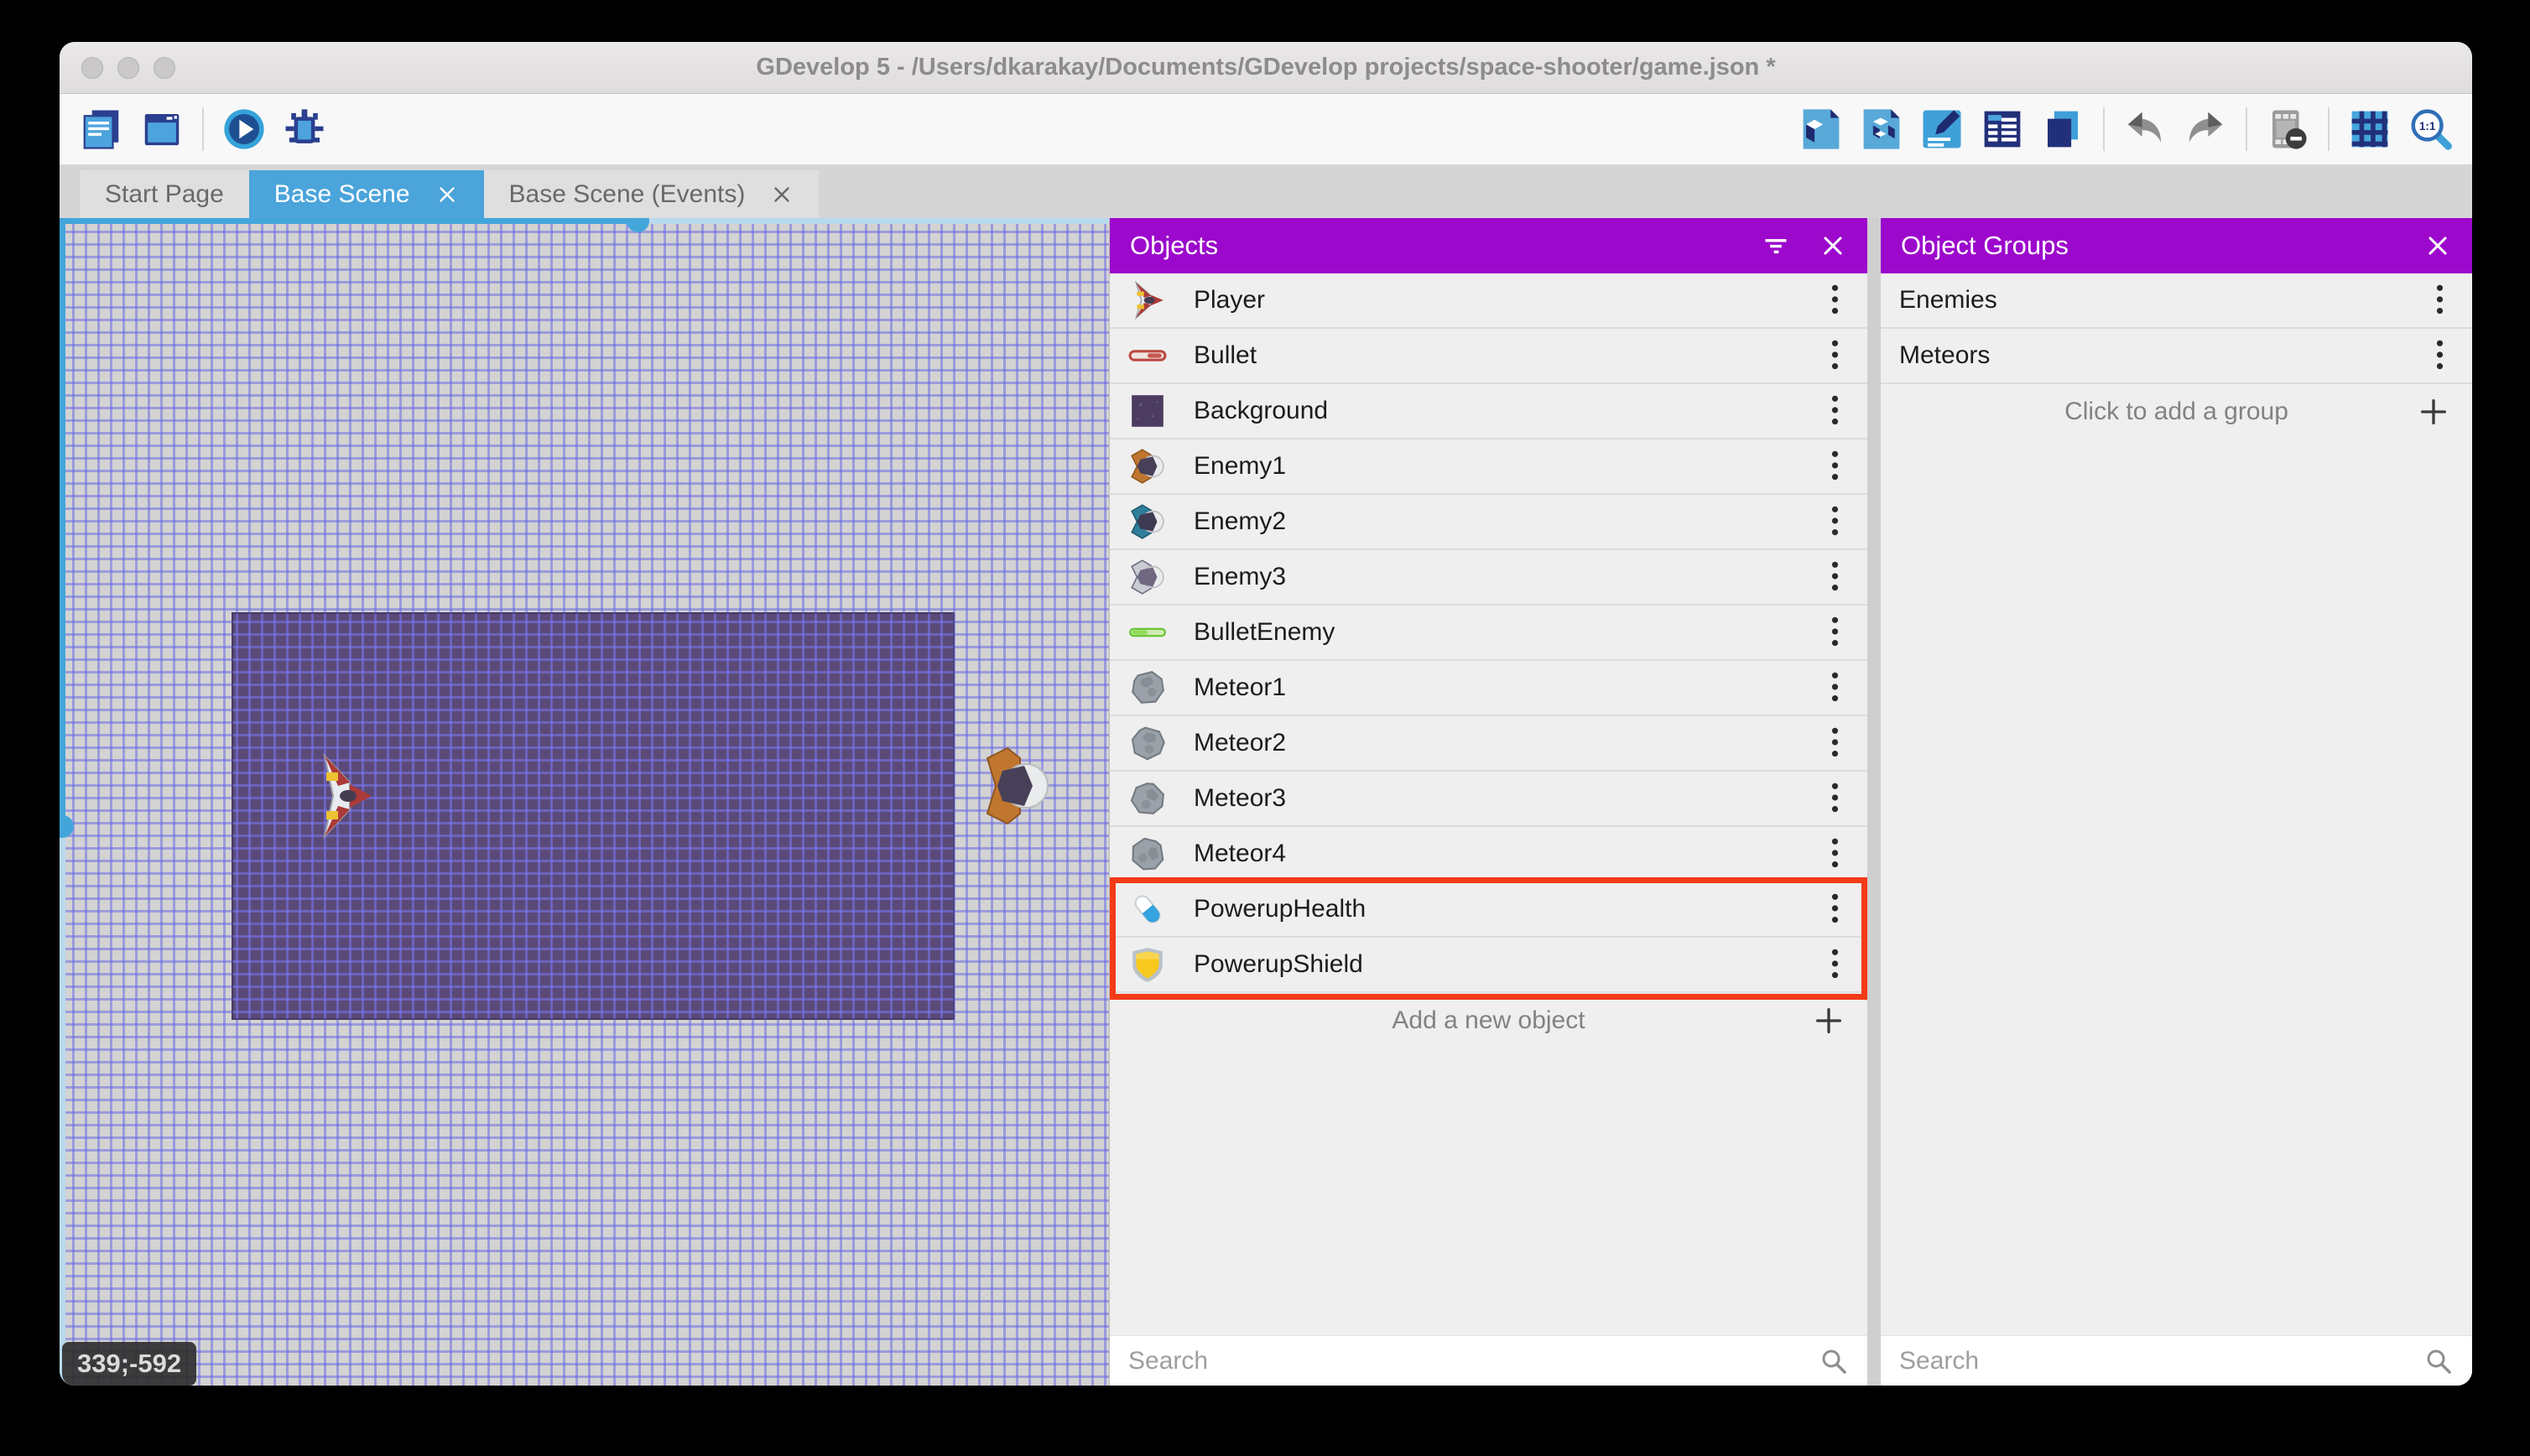  Describe the element at coordinates (2176, 356) in the screenshot. I see `group-row: Meteors` at that location.